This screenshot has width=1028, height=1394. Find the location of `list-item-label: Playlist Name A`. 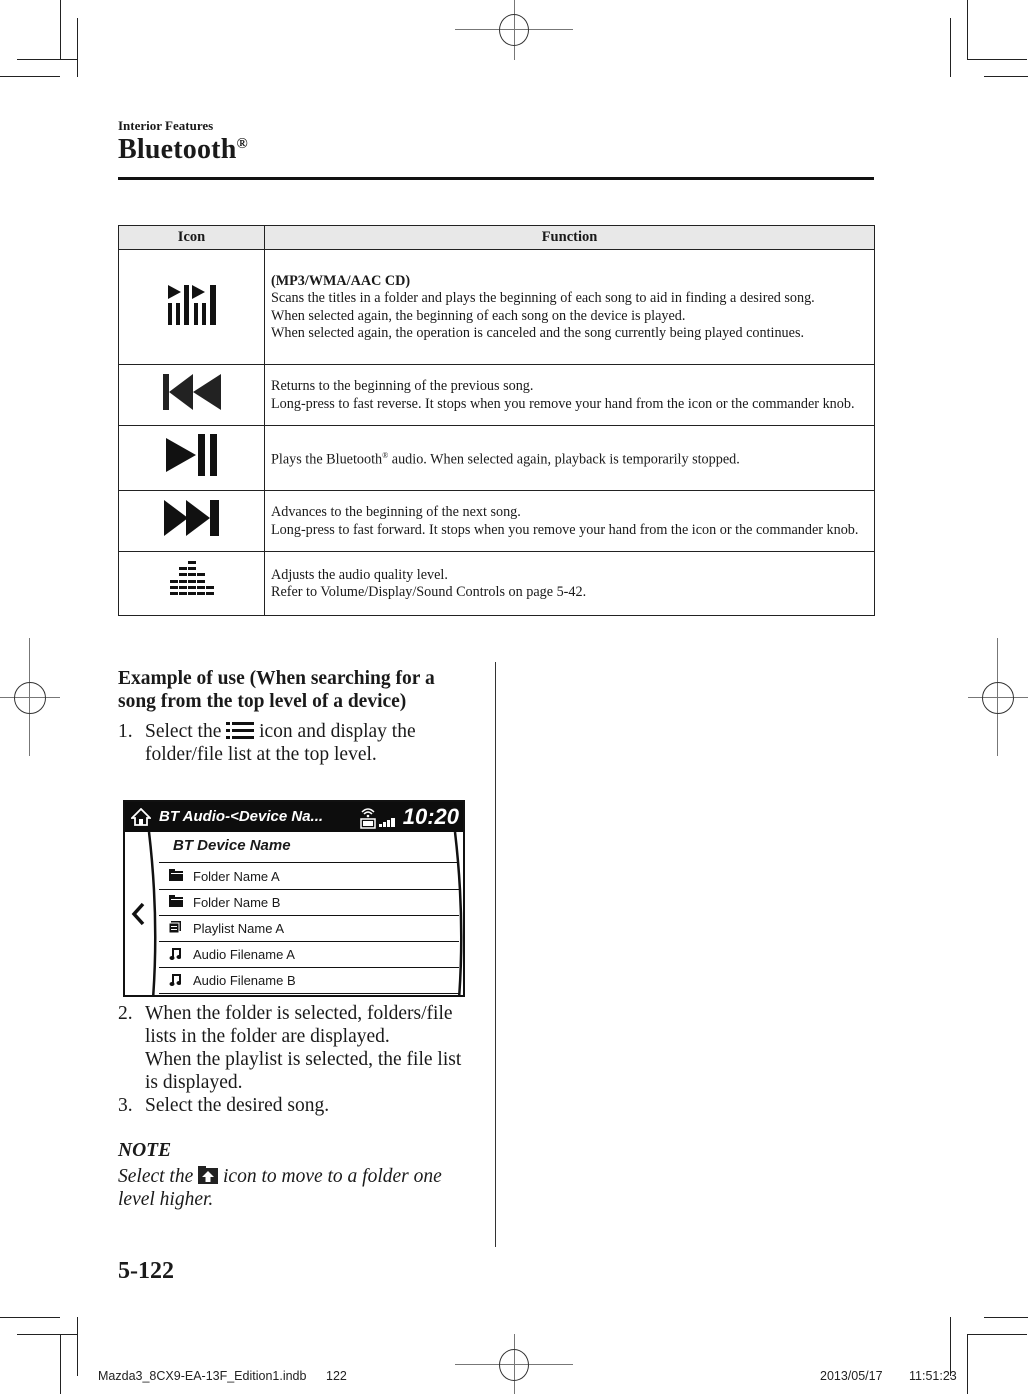

list-item-label: Playlist Name A is located at coordinates (239, 928).